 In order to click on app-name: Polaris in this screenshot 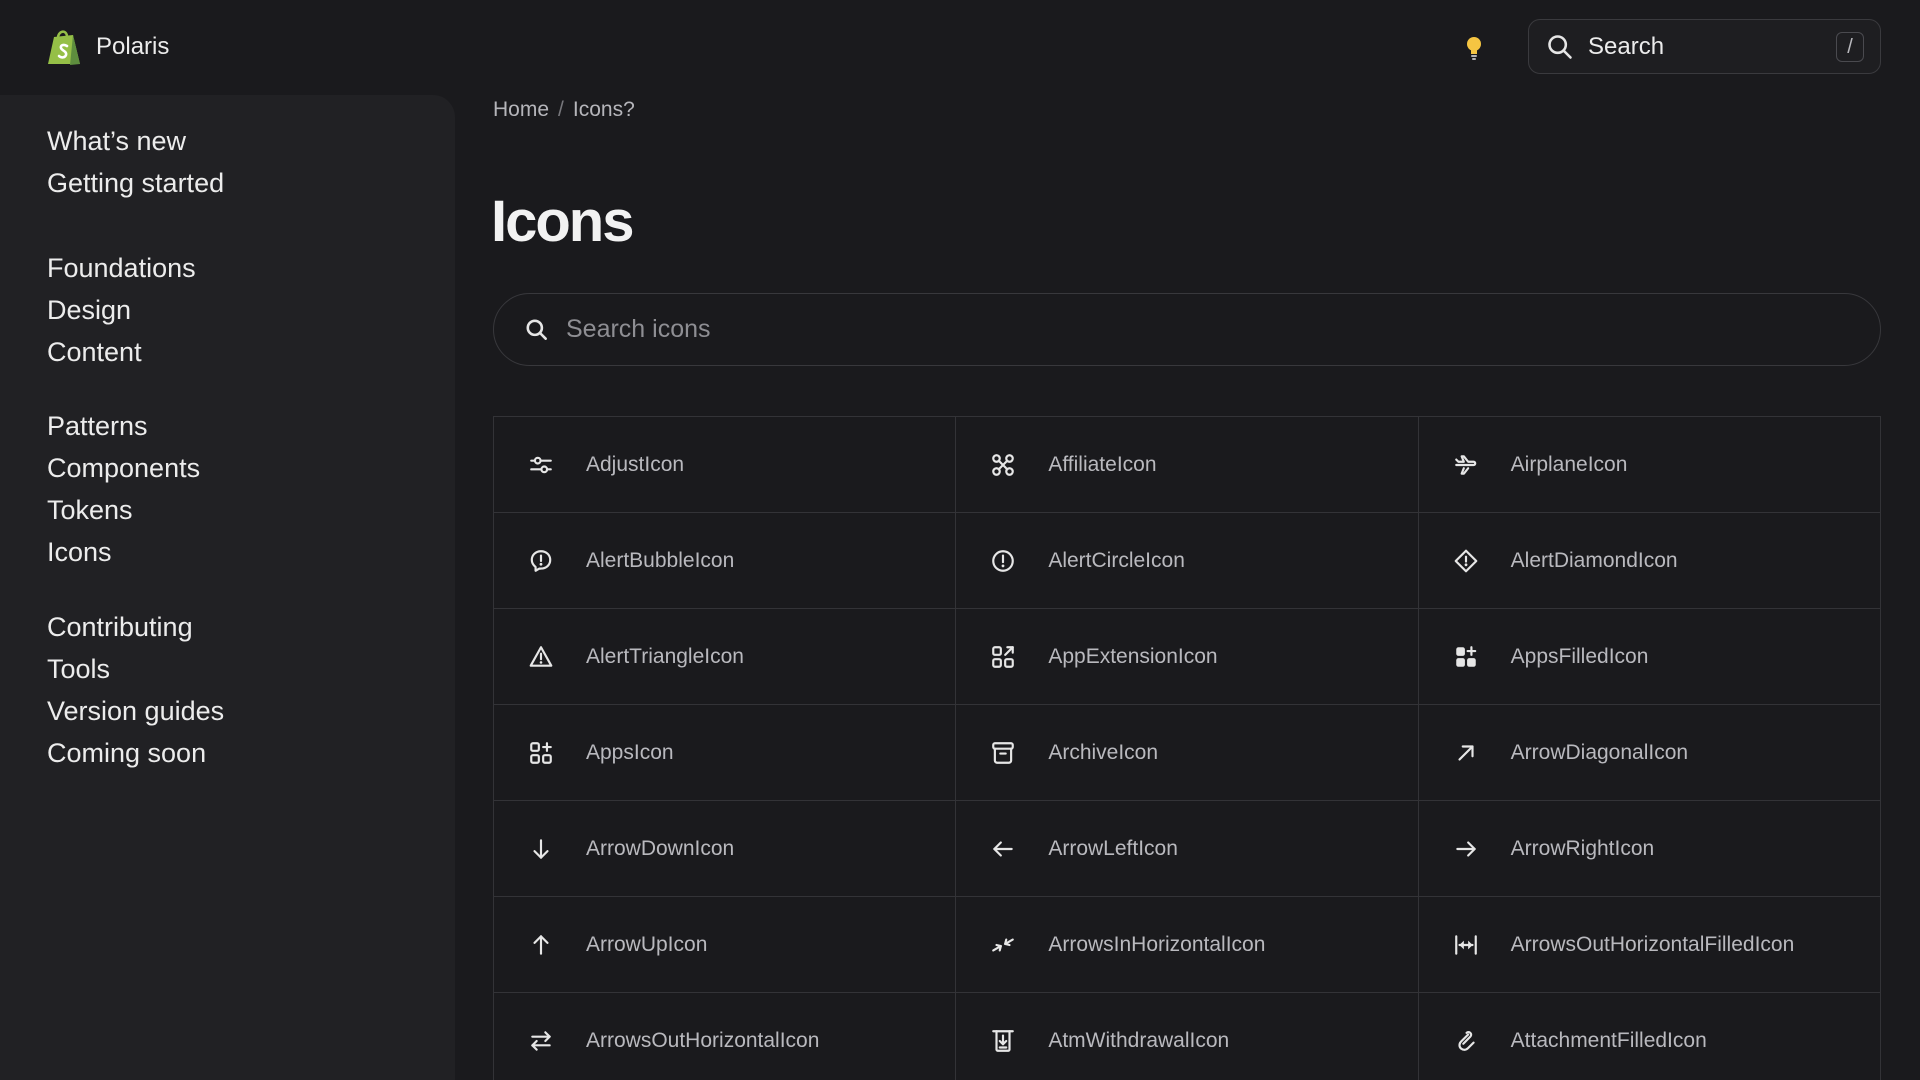, I will do `click(133, 46)`.